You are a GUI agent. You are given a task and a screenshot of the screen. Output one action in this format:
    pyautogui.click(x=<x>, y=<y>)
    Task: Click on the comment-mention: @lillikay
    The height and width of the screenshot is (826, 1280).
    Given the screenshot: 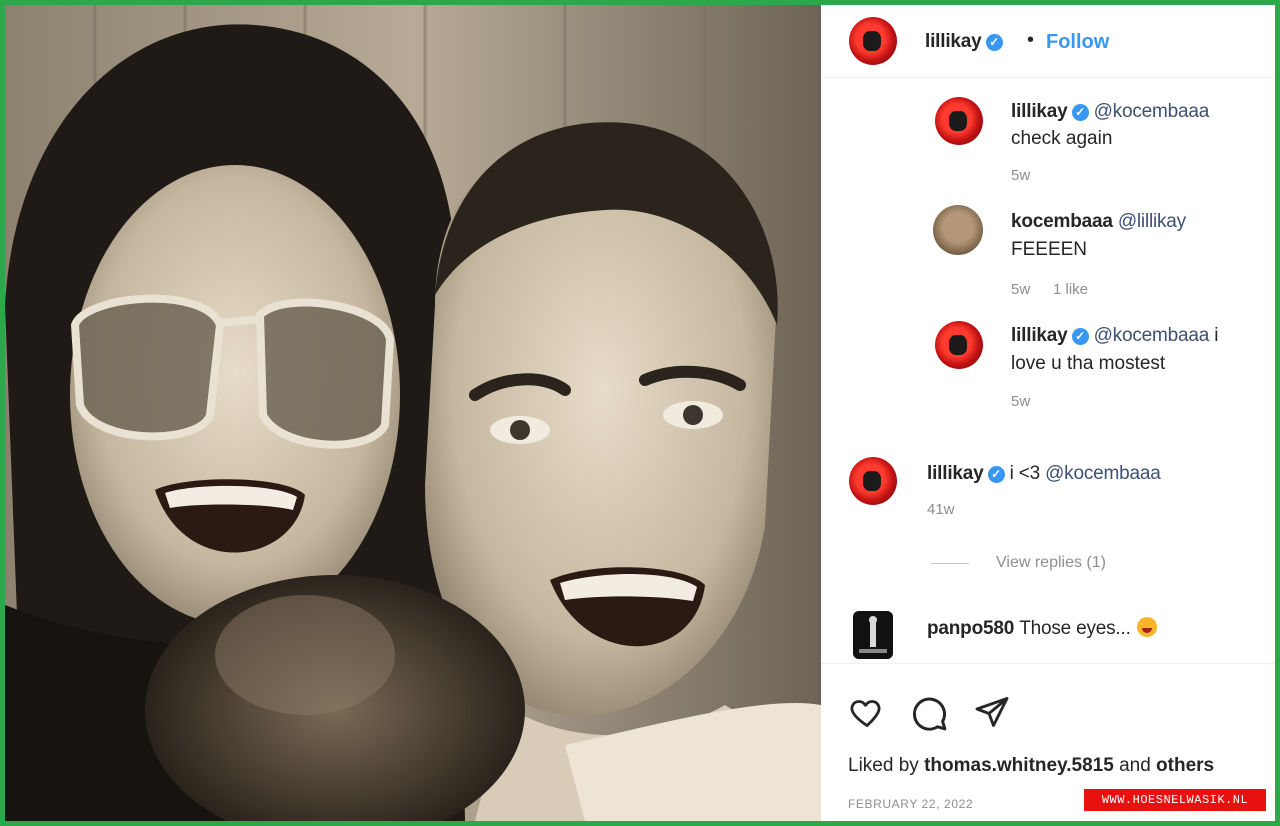 What is the action you would take?
    pyautogui.click(x=1152, y=221)
    